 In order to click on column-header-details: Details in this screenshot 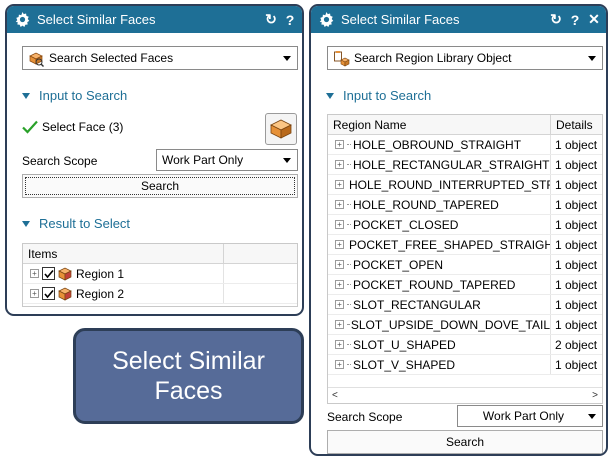, I will do `click(576, 124)`.